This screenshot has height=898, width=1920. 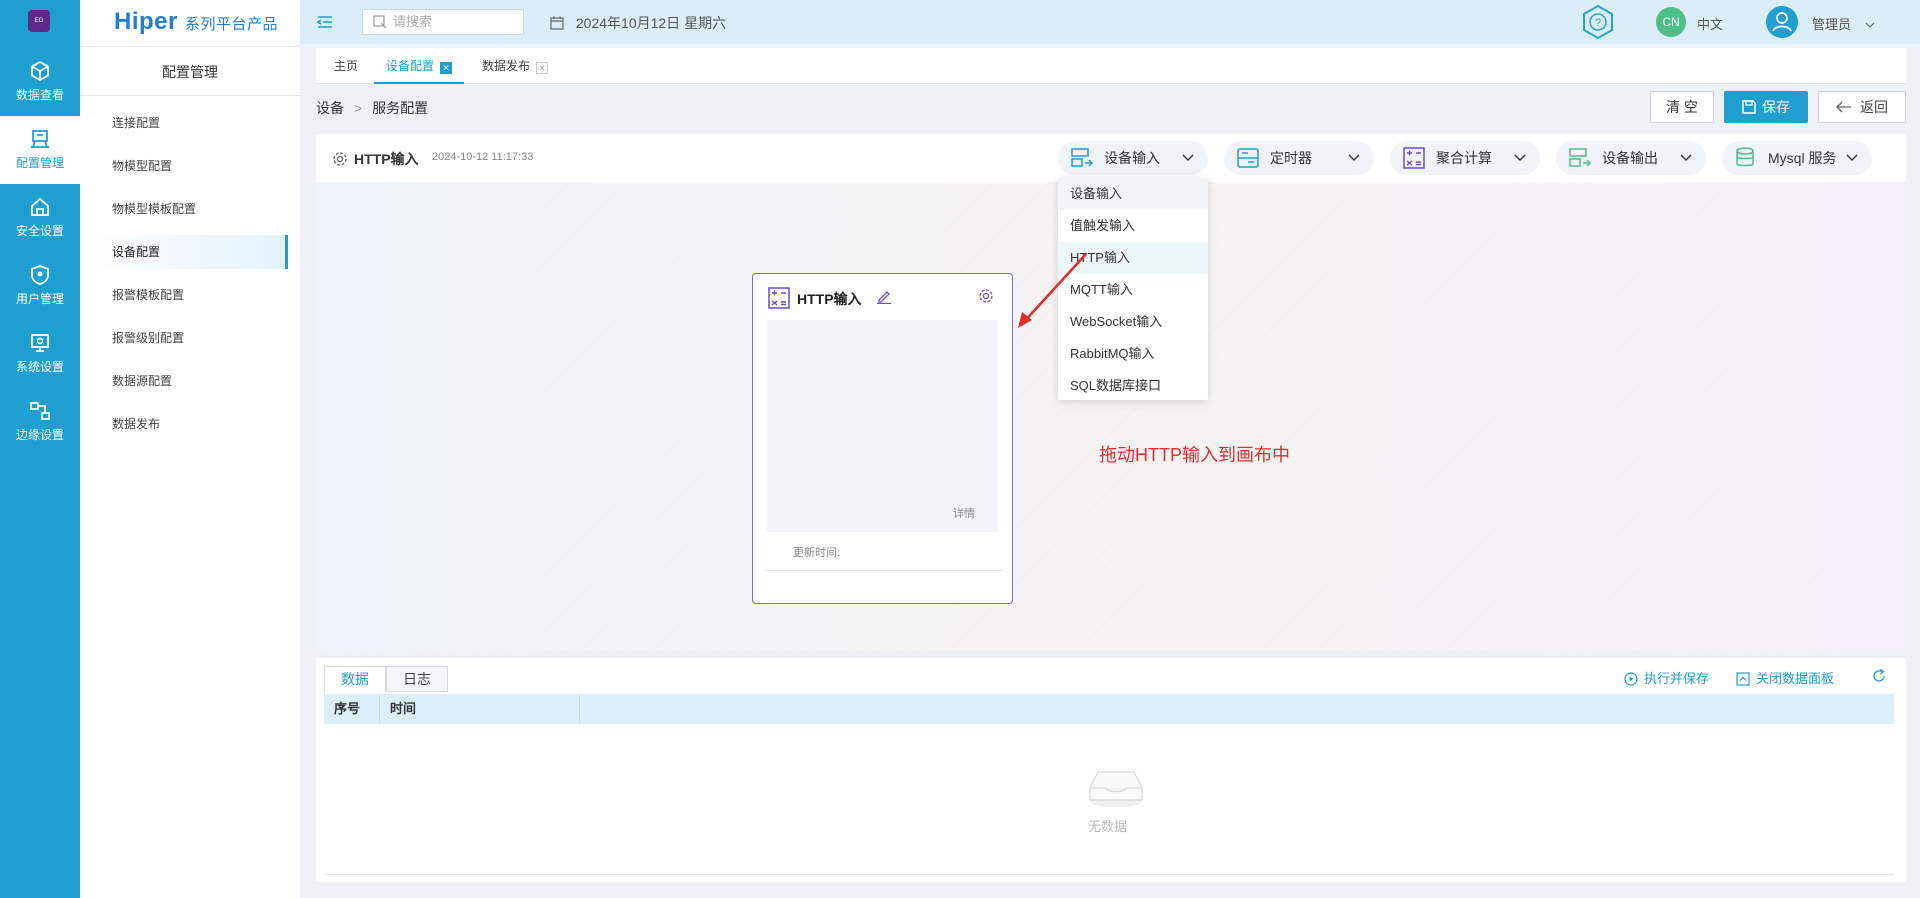 What do you see at coordinates (1682, 107) in the screenshot?
I see `clear-button: 清 空` at bounding box center [1682, 107].